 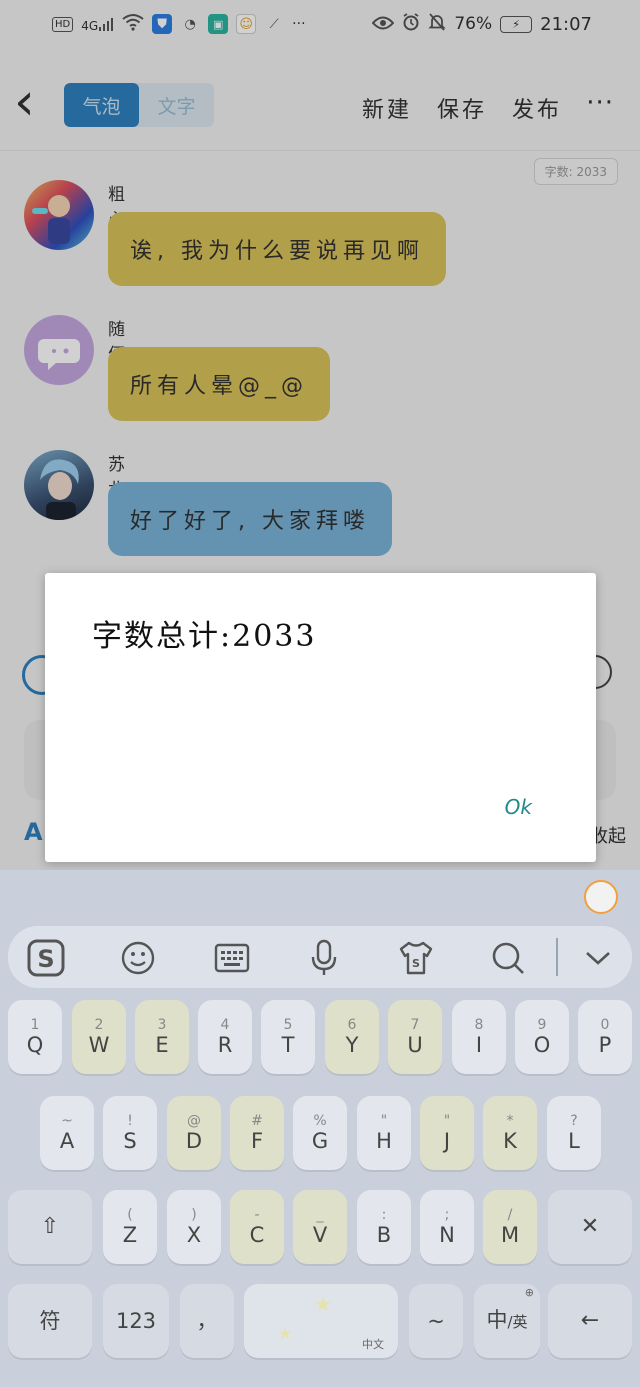 I want to click on keyboard-icon, so click(x=232, y=958).